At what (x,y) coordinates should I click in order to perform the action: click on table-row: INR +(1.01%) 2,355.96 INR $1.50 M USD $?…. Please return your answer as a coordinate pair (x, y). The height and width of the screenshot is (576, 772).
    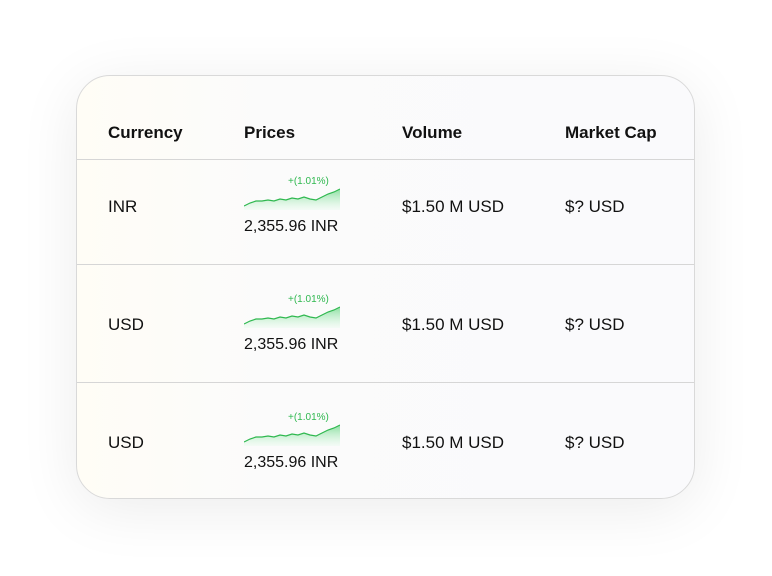
    Looking at the image, I should click on (385, 212).